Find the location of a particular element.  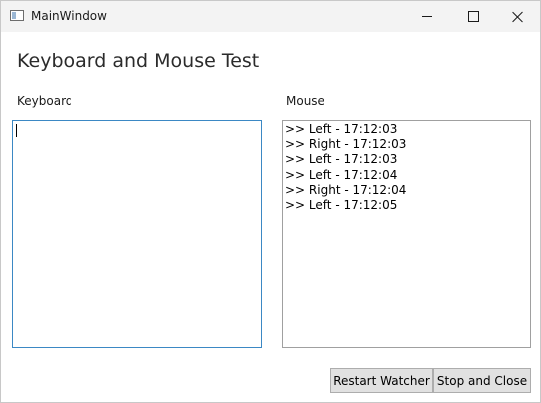

stop-and-close-button: Stop and Close is located at coordinates (482, 380).